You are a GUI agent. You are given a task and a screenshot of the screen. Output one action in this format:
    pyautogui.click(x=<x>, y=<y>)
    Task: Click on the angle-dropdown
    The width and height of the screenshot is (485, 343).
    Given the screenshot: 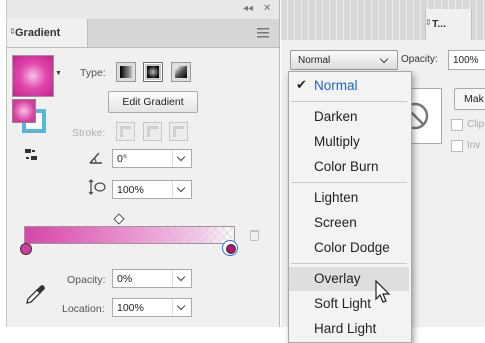 What is the action you would take?
    pyautogui.click(x=181, y=158)
    